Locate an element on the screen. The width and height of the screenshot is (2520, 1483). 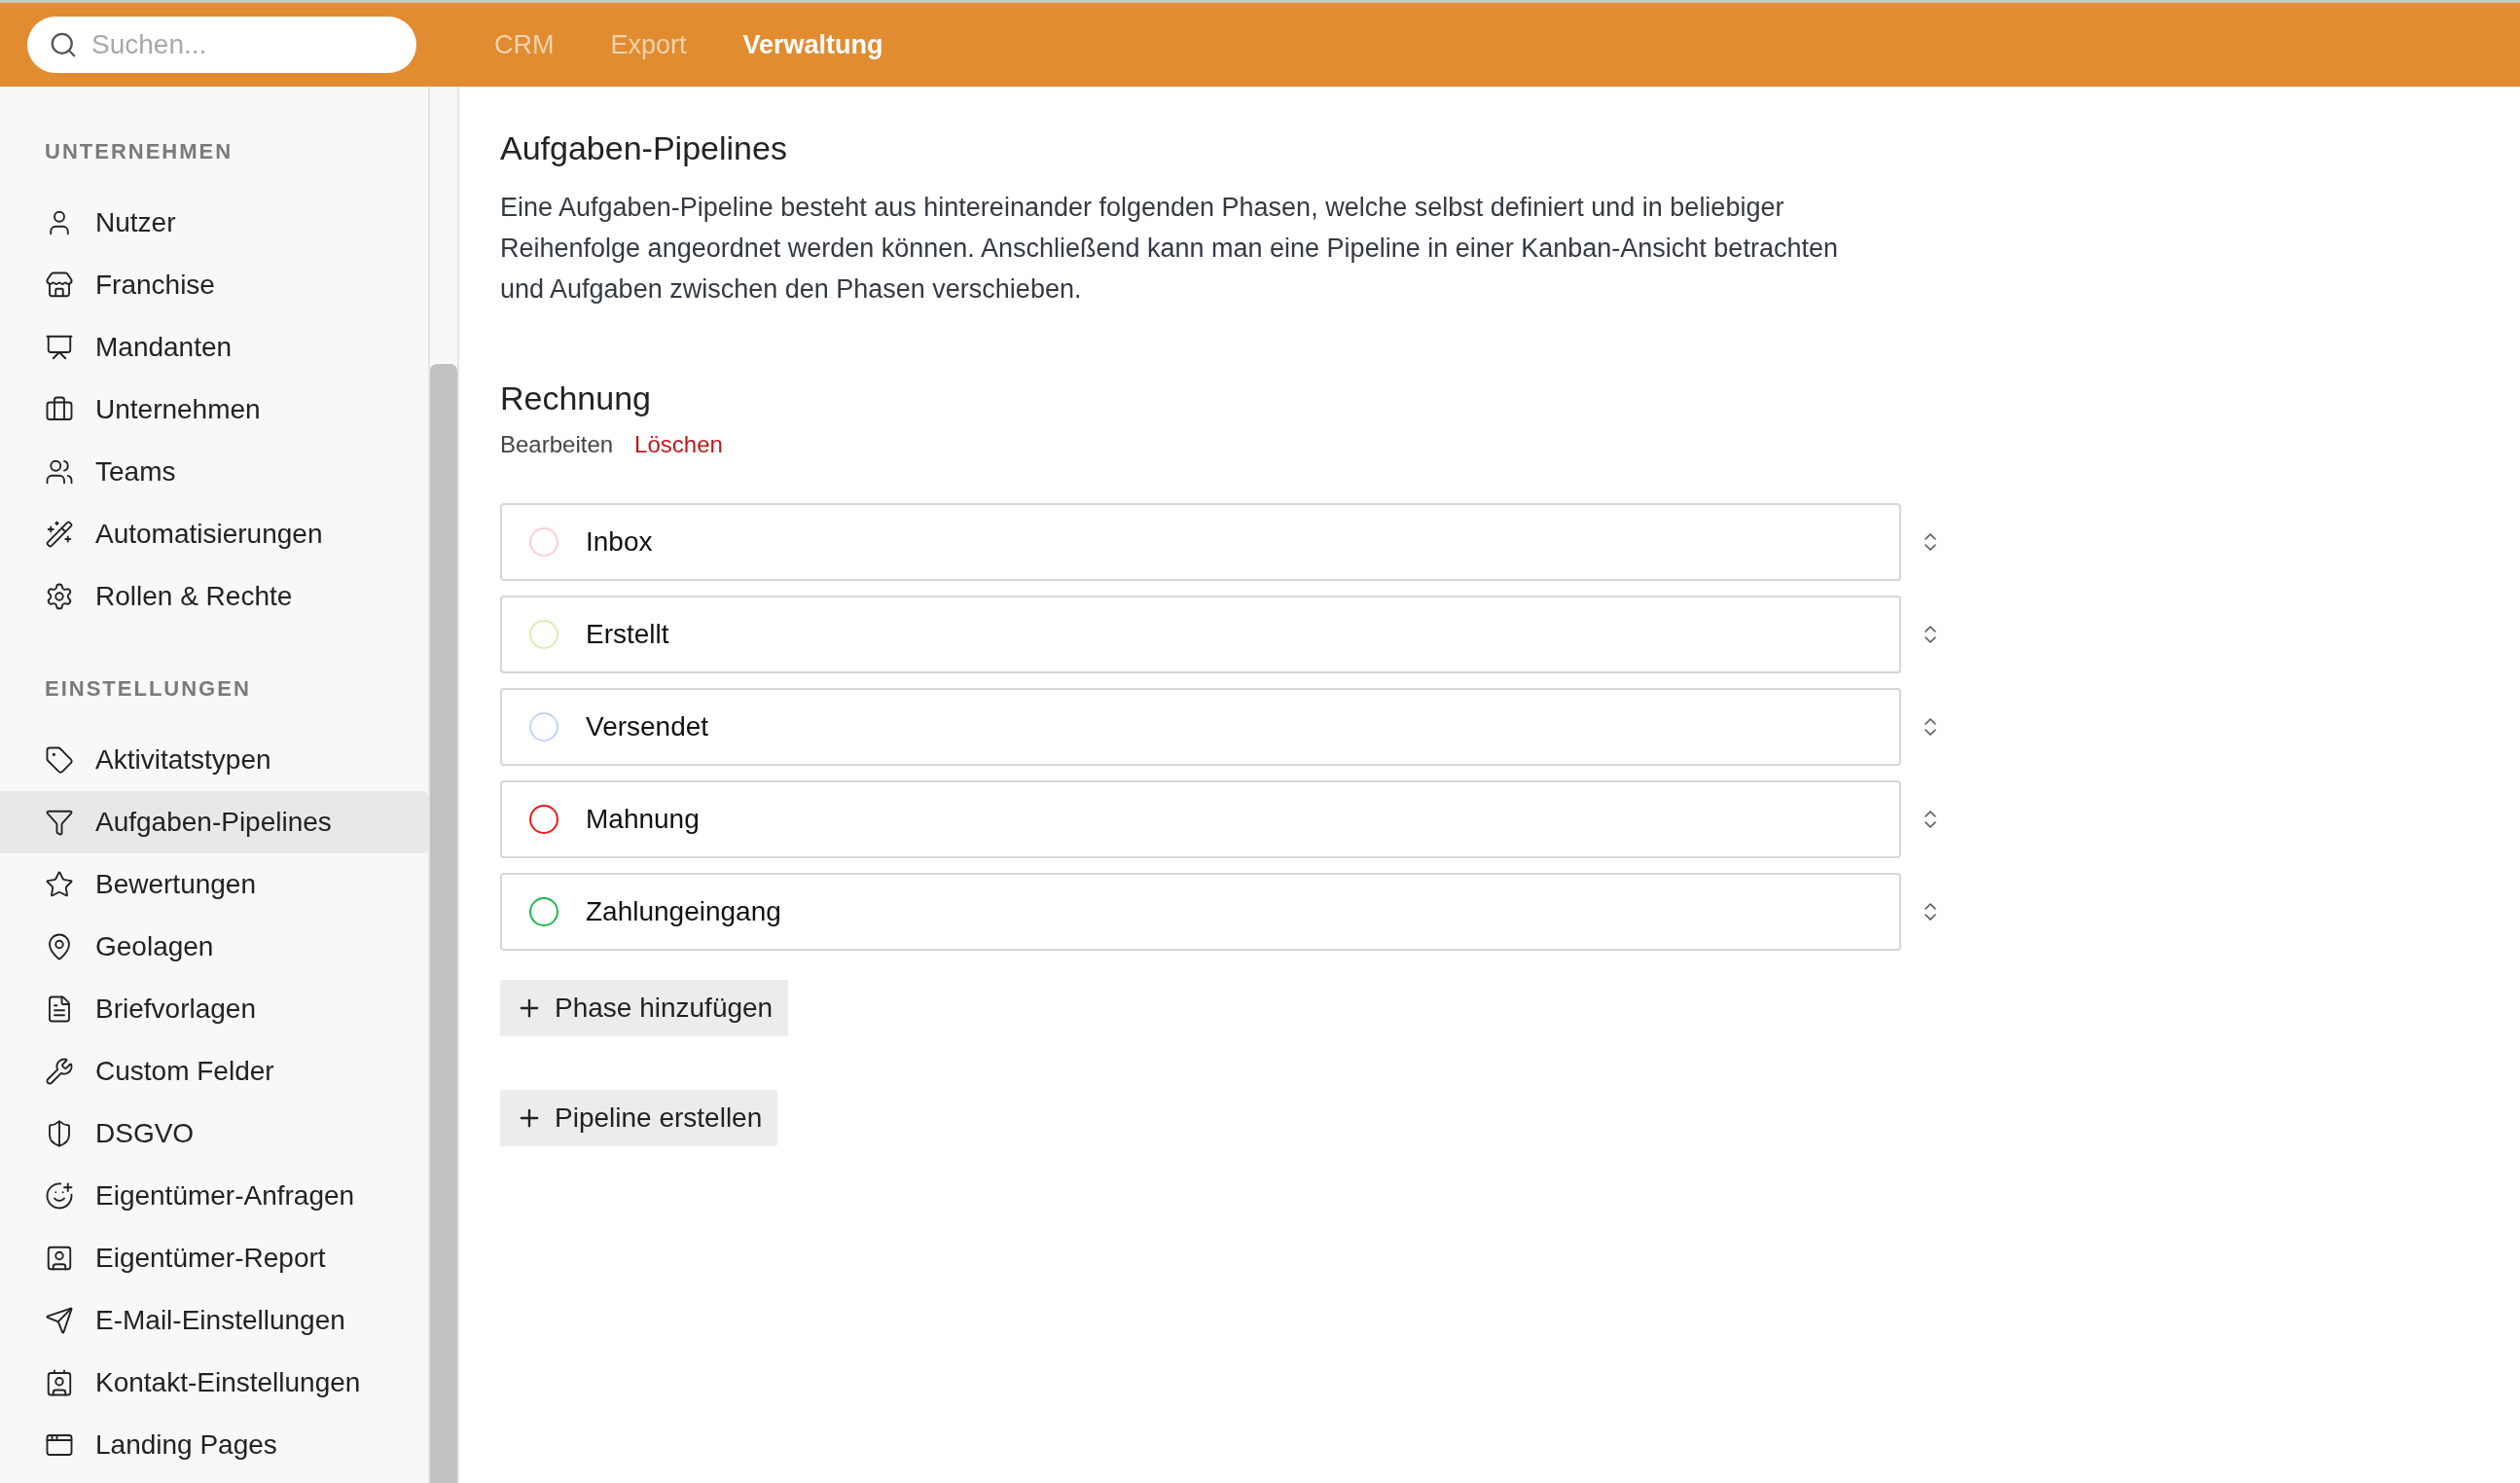
sidebar-item: Rollen & Rechte is located at coordinates (214, 597).